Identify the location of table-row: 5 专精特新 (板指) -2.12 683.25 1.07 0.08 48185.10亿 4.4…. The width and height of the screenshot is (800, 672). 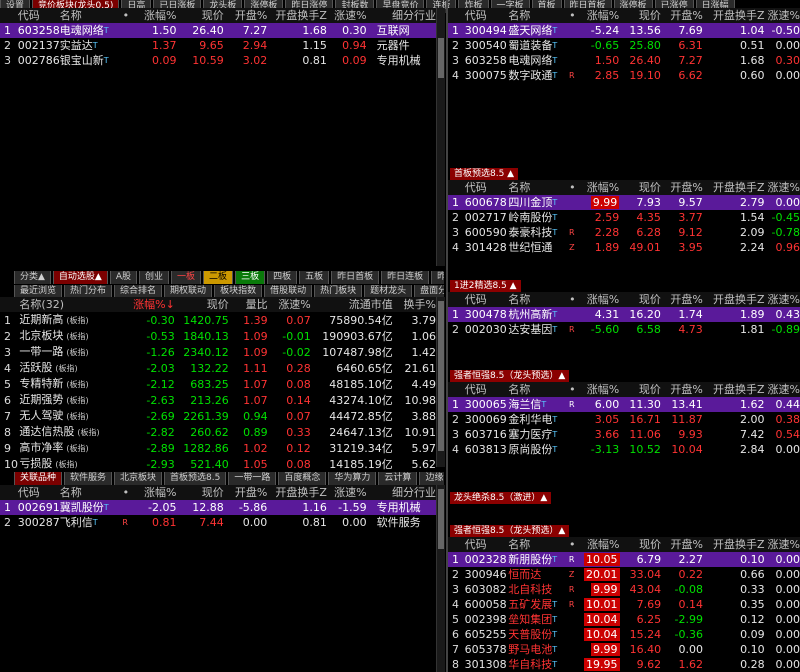
(218, 384).